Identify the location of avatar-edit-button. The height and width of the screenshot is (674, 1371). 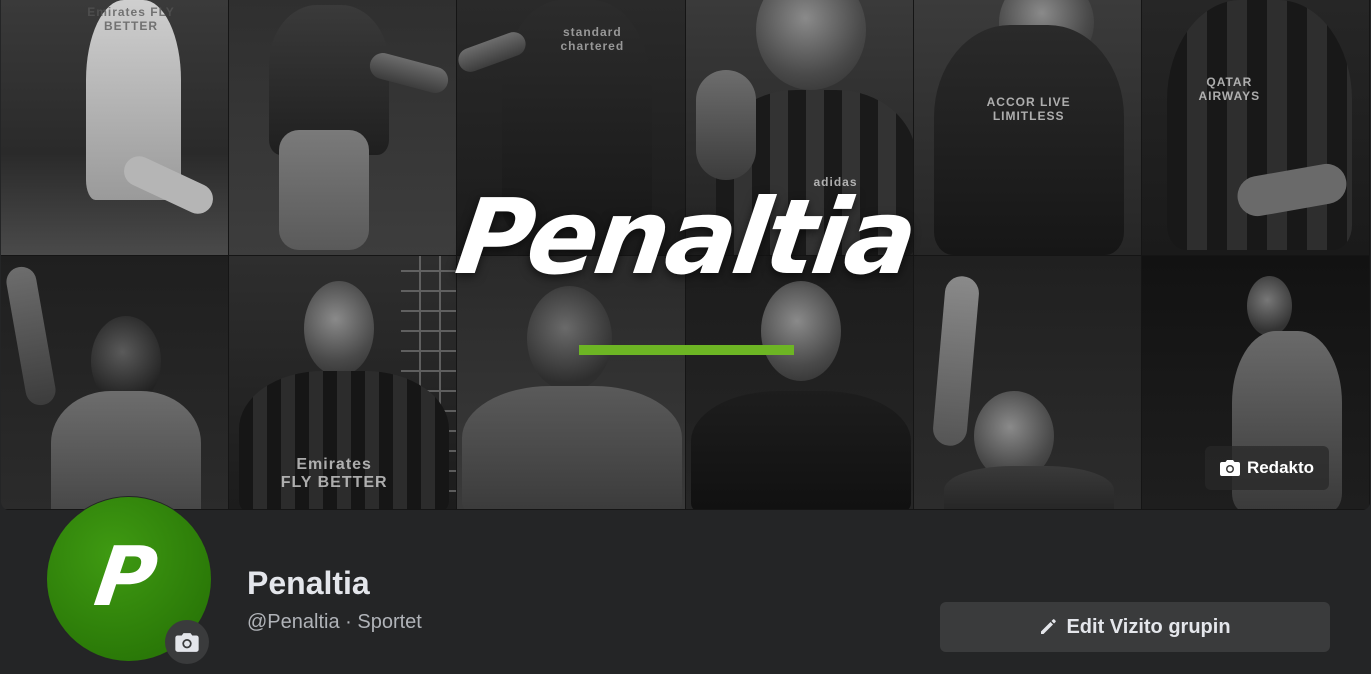
(187, 642).